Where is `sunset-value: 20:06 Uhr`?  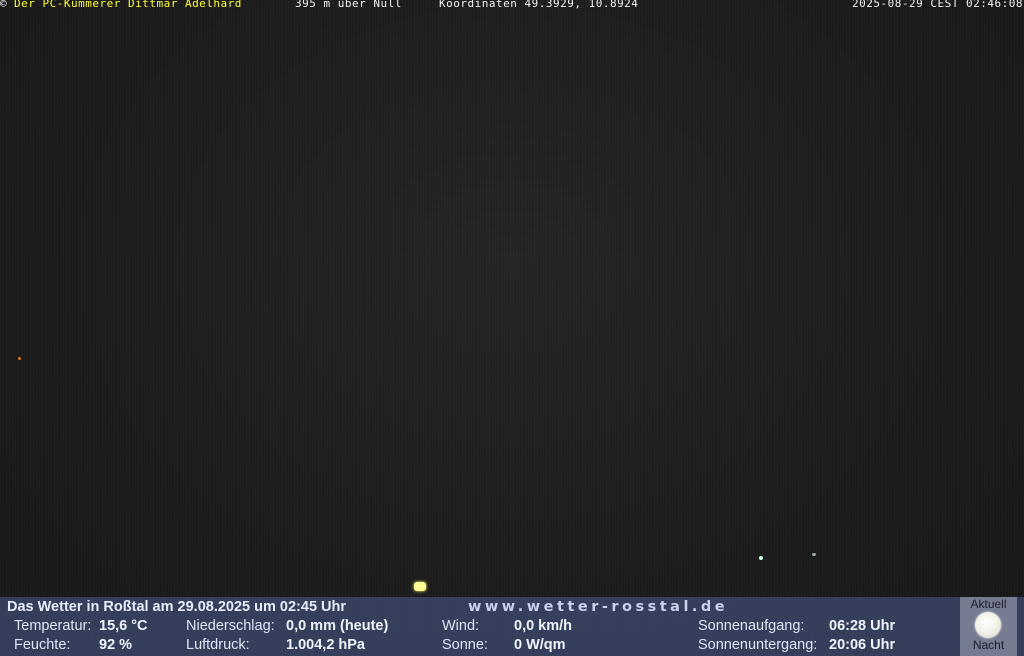 sunset-value: 20:06 Uhr is located at coordinates (862, 645).